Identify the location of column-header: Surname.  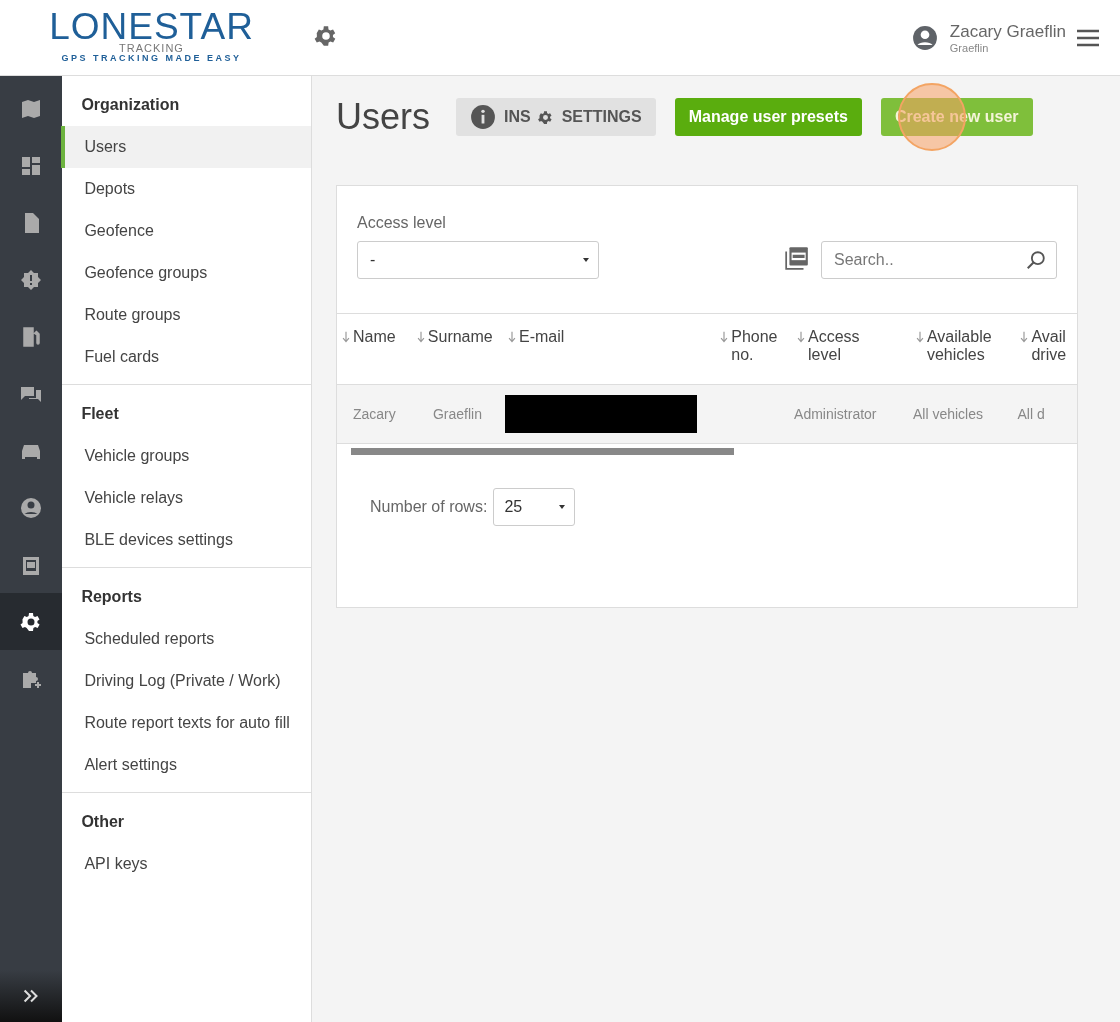
(457, 337).